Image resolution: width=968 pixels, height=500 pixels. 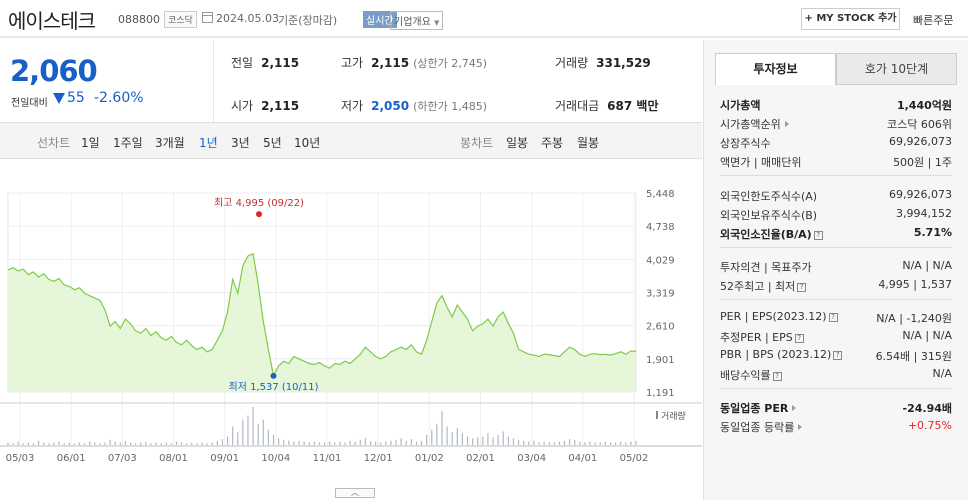 What do you see at coordinates (836, 427) in the screenshot?
I see `info-row: 동일업종 등락률 +0.75%` at bounding box center [836, 427].